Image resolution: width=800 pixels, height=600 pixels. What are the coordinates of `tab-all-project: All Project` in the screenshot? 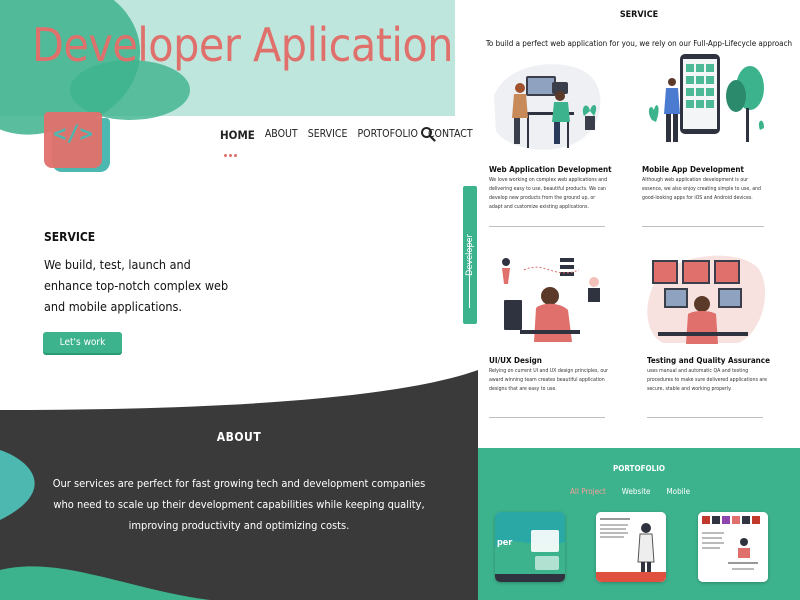 It's located at (588, 491).